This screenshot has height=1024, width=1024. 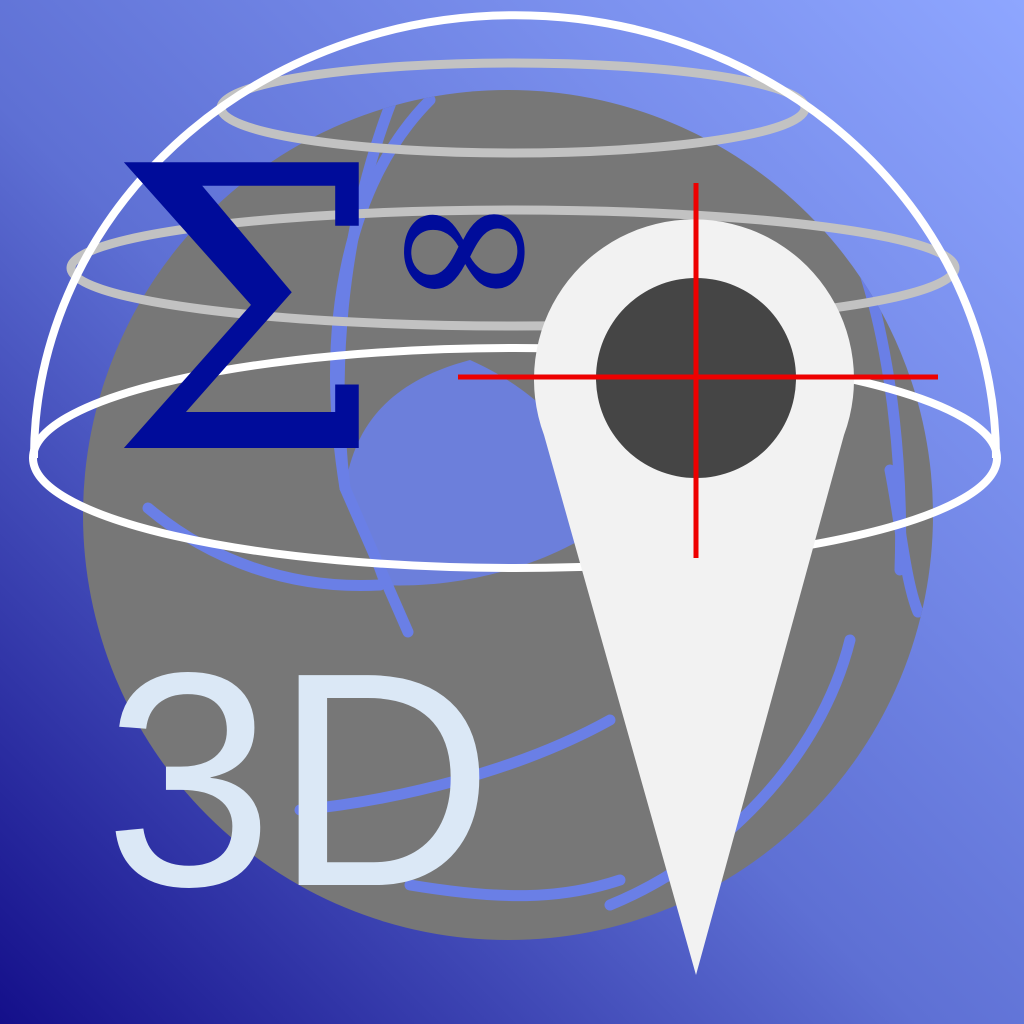 What do you see at coordinates (246, 313) in the screenshot?
I see `sigma-symbol: Σ` at bounding box center [246, 313].